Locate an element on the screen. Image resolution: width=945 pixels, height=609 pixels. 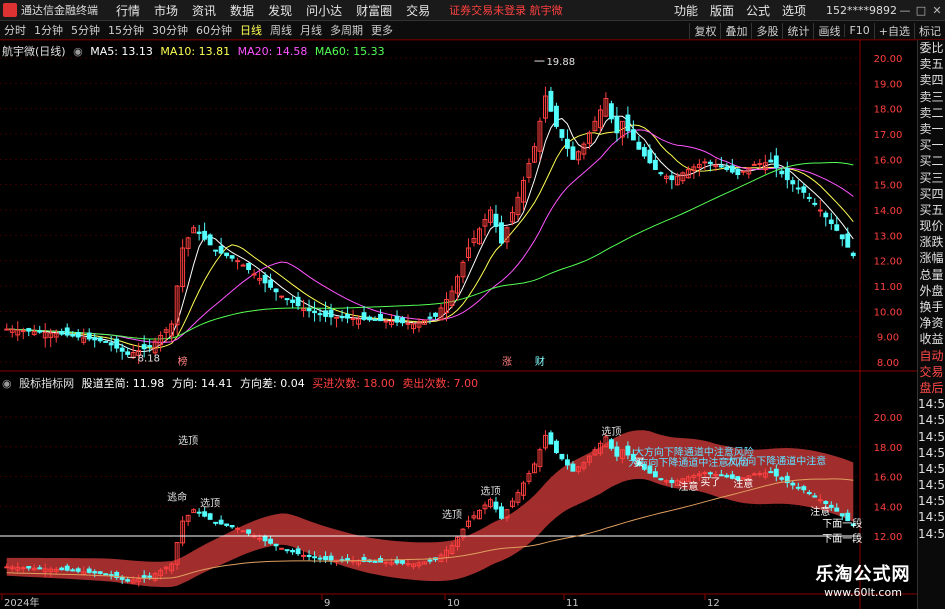
minimize-icon: — is located at coordinates (905, 10).